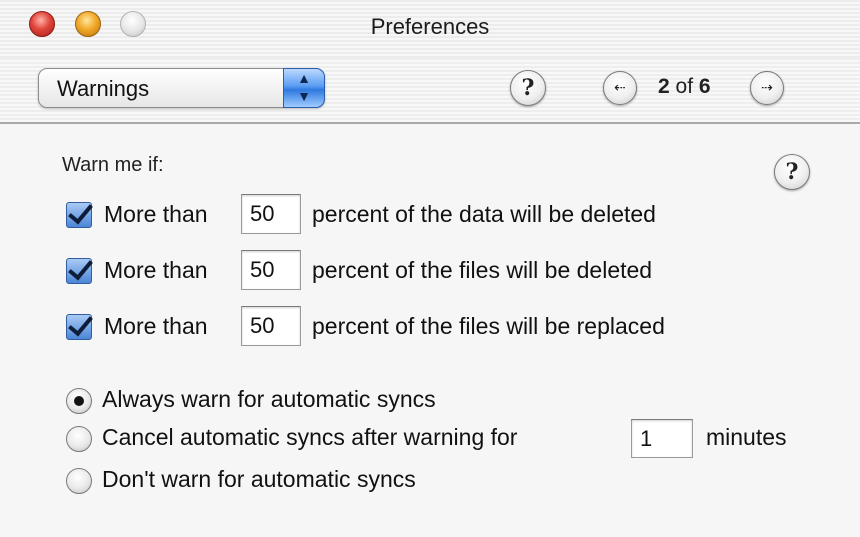 The height and width of the screenshot is (537, 860). Describe the element at coordinates (662, 438) in the screenshot. I see `minutes-field: 1` at that location.